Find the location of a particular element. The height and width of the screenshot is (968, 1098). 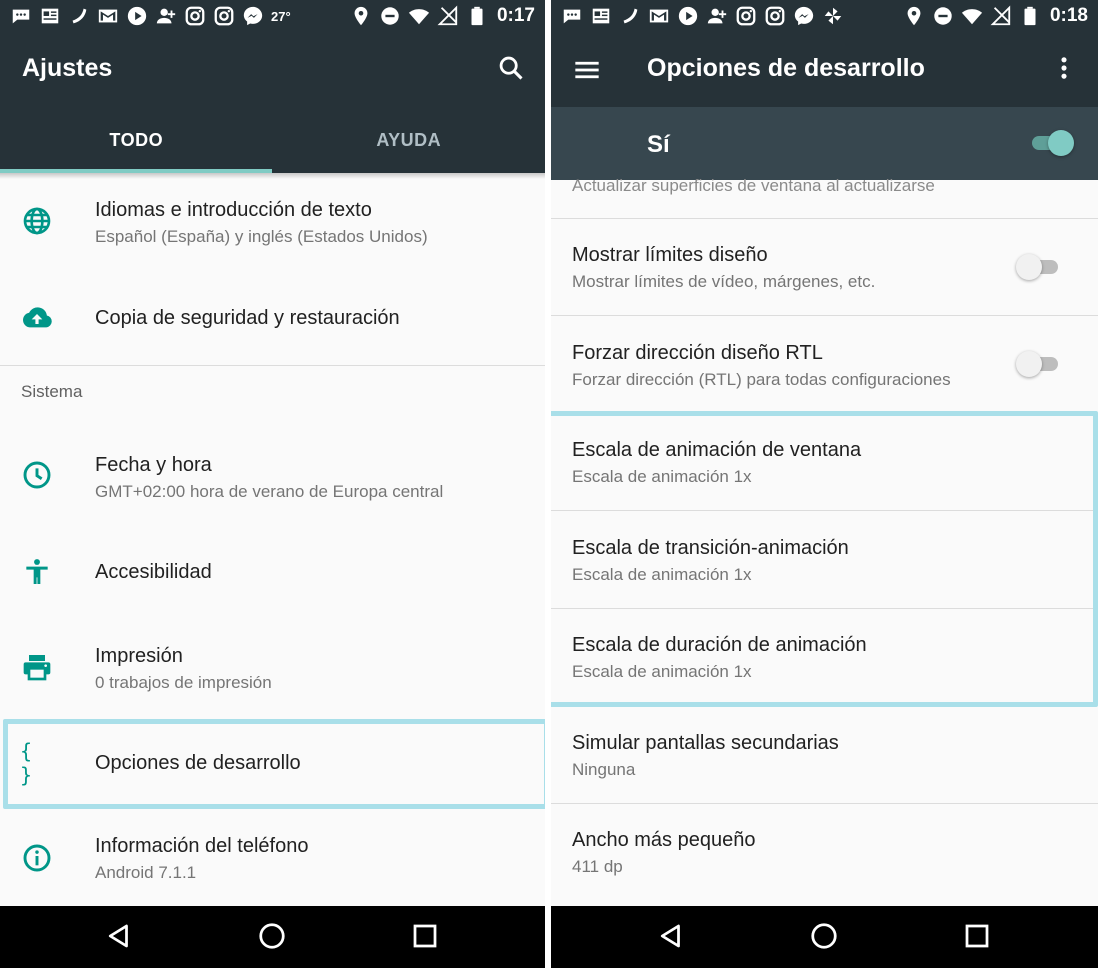

status-bar: 27° 0:17 is located at coordinates (272, 16).